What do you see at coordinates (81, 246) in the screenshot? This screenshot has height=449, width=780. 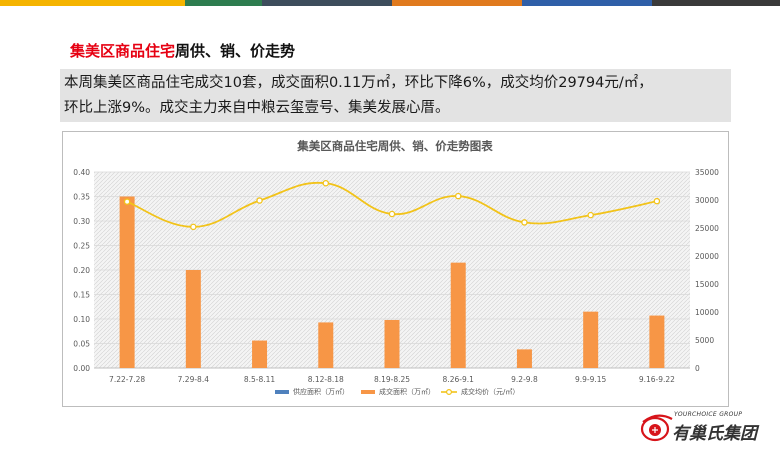 I see `y-left-tick-label: 0.25` at bounding box center [81, 246].